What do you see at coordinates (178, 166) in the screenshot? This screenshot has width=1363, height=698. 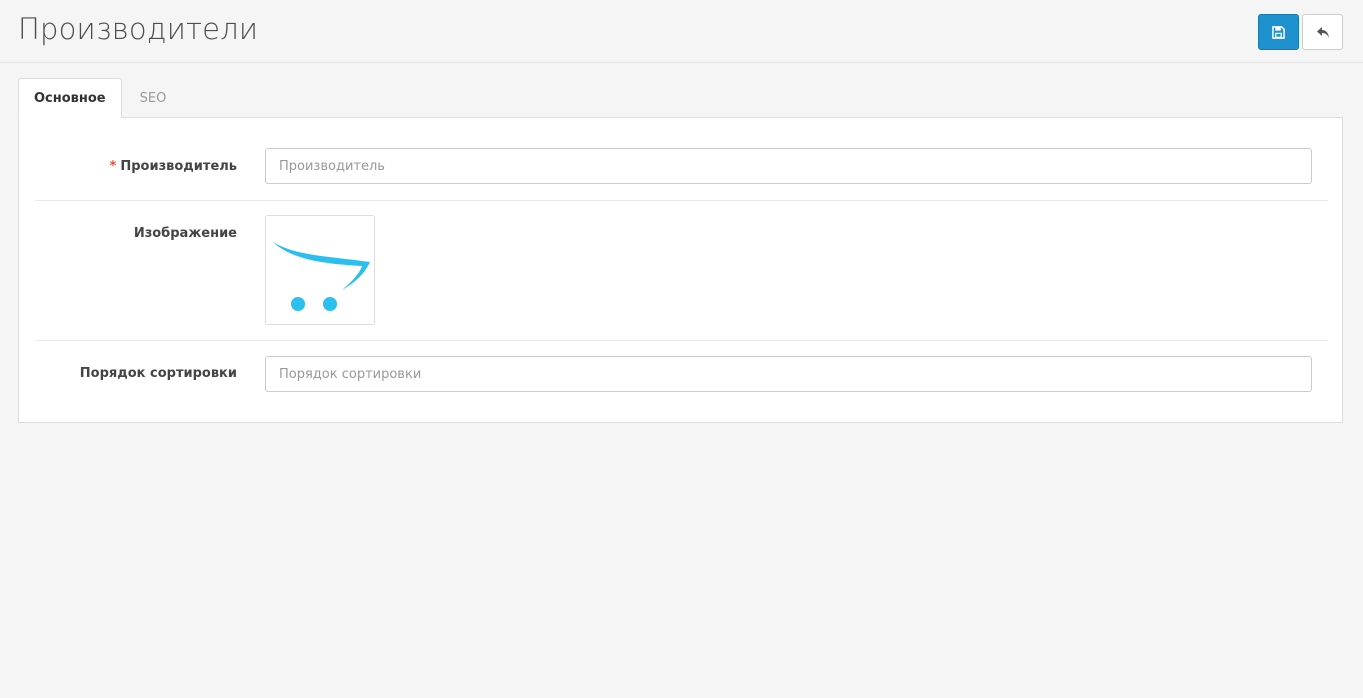 I see `manufacturer-label-text: Производитель` at bounding box center [178, 166].